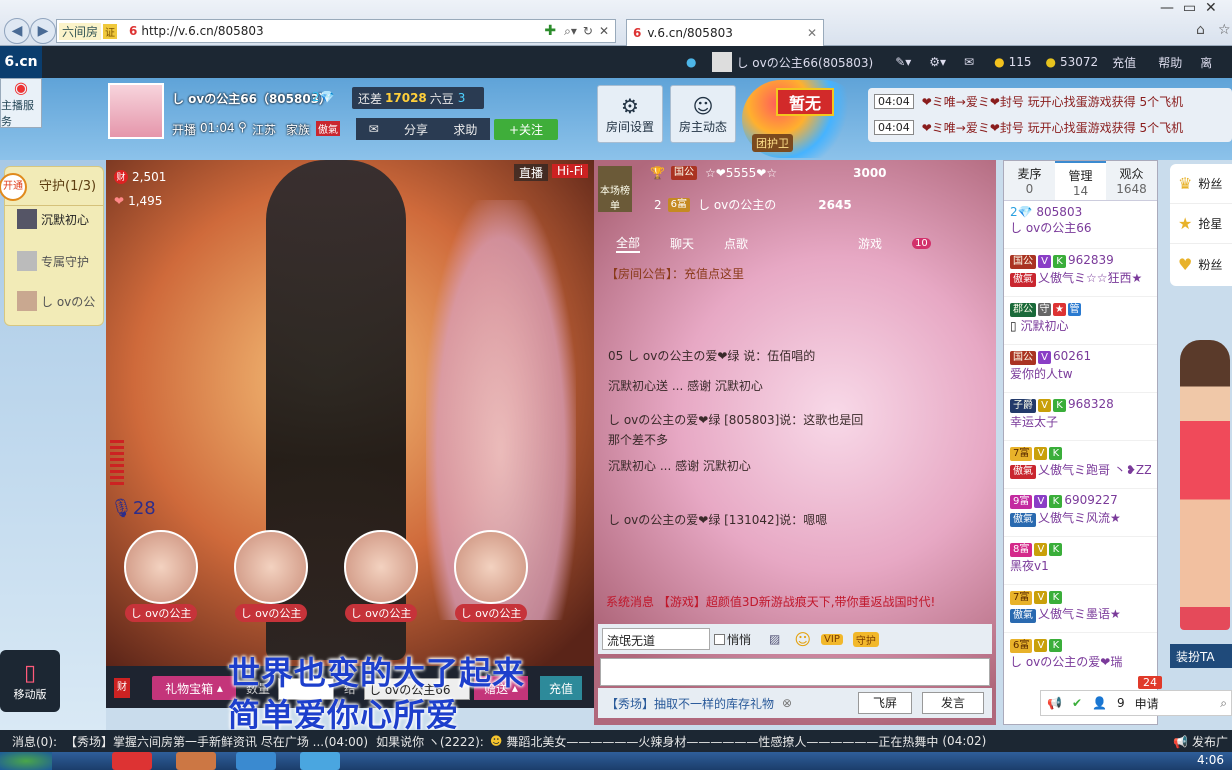 This screenshot has width=1232, height=770. I want to click on start-button, so click(26, 761).